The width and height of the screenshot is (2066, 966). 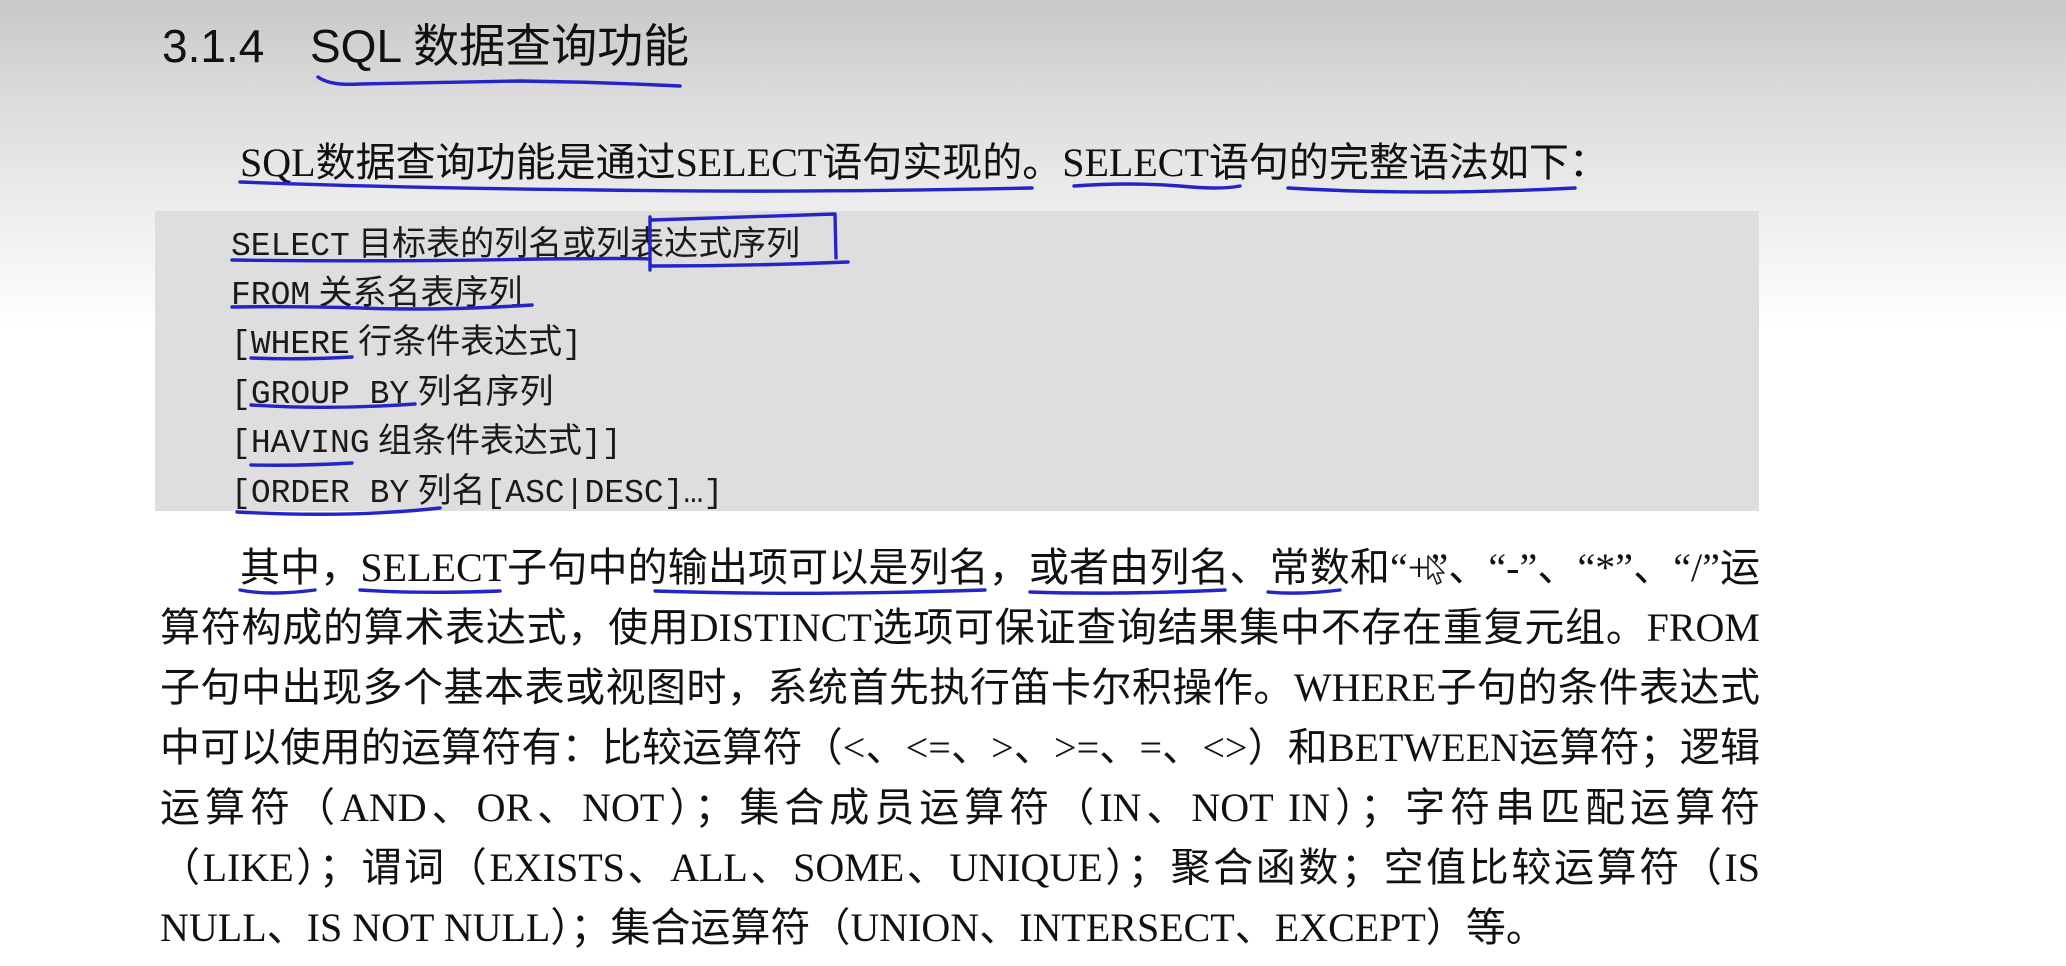 I want to click on syntax-text: 列名, so click(x=451, y=491).